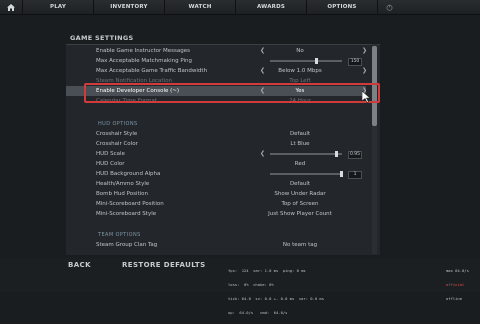  Describe the element at coordinates (152, 71) in the screenshot. I see `setting-label: Max Acceptable Game Traffic Bandwidth` at that location.